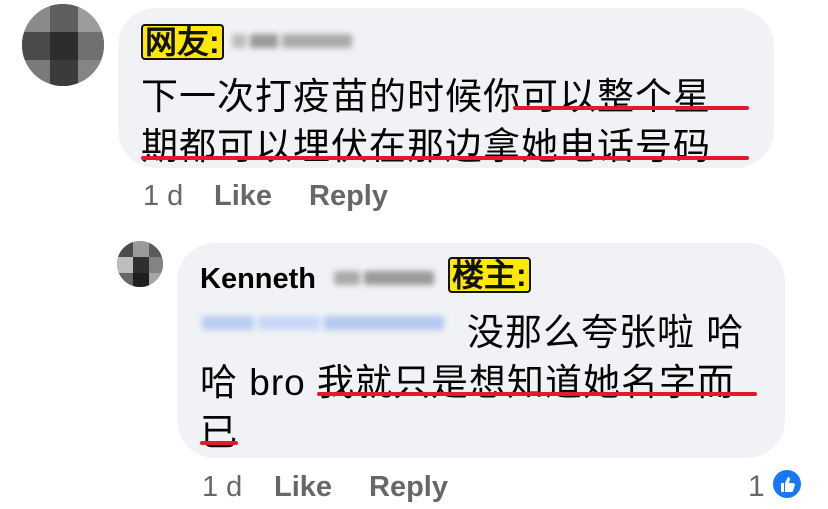  What do you see at coordinates (182, 42) in the screenshot?
I see `commenter-label: 网友:` at bounding box center [182, 42].